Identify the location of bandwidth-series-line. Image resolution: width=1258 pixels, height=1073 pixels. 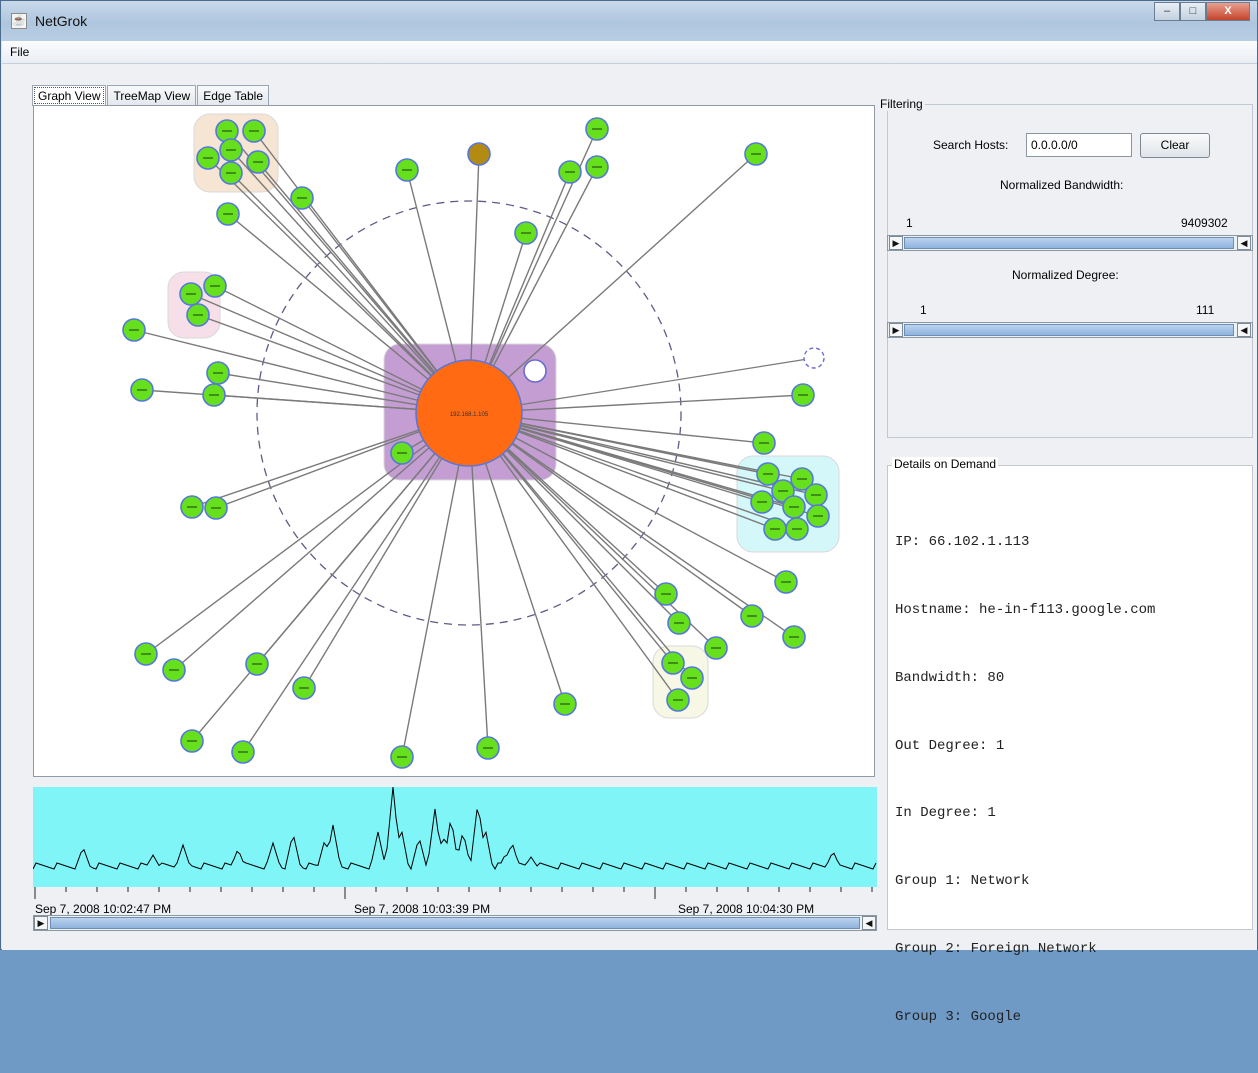
(455, 829).